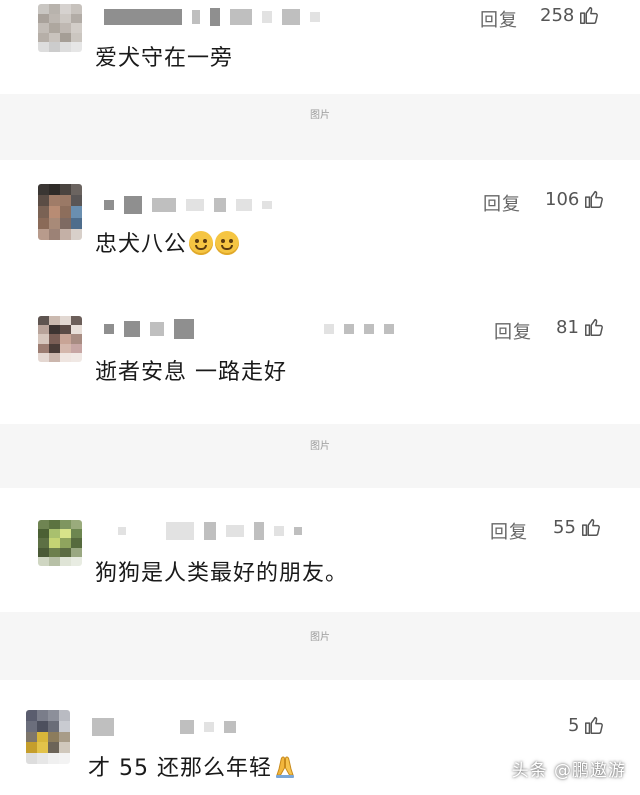  I want to click on like-button: 106, so click(575, 199).